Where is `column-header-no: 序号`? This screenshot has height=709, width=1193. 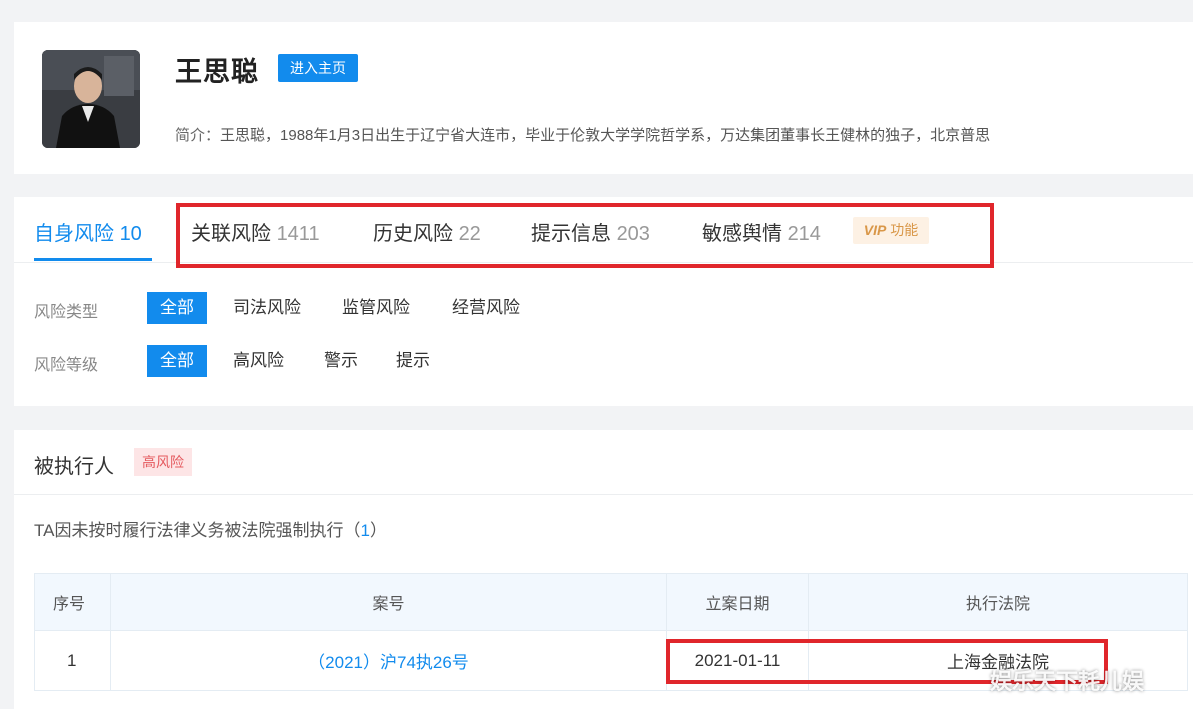
column-header-no: 序号 is located at coordinates (72, 602).